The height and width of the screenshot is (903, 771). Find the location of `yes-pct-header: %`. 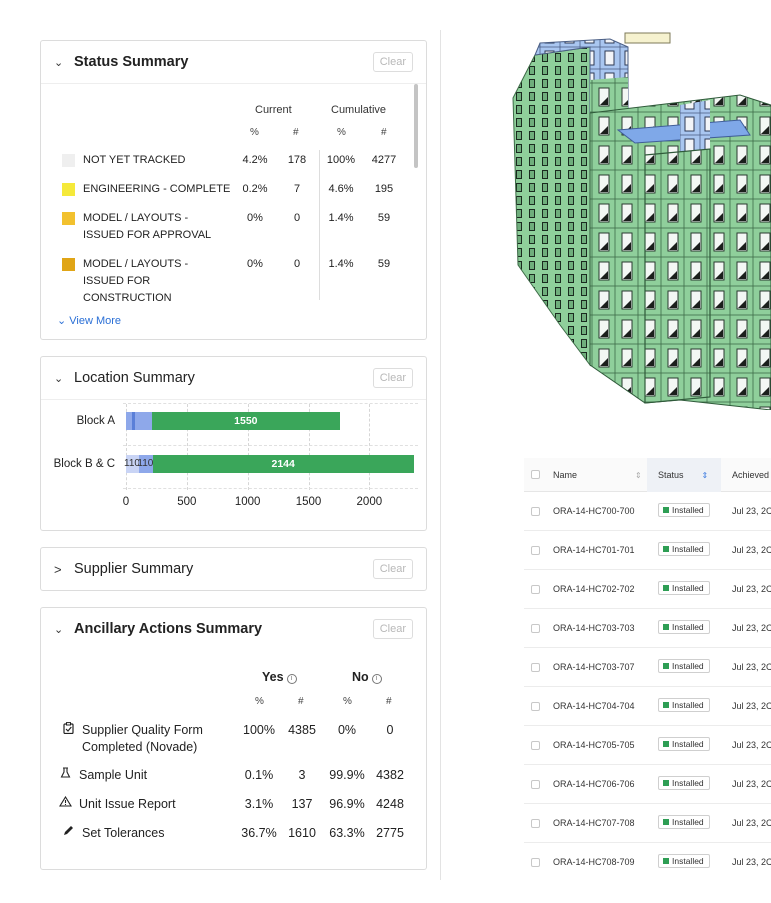

yes-pct-header: % is located at coordinates (259, 701).